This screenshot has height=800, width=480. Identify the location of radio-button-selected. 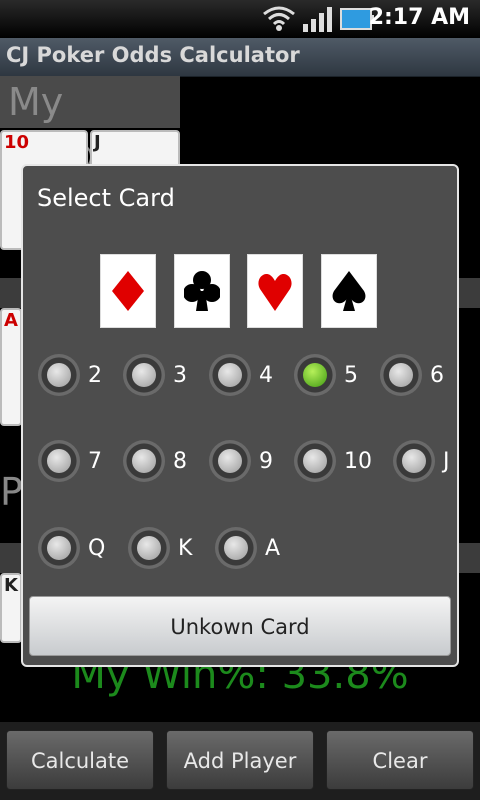
(315, 375).